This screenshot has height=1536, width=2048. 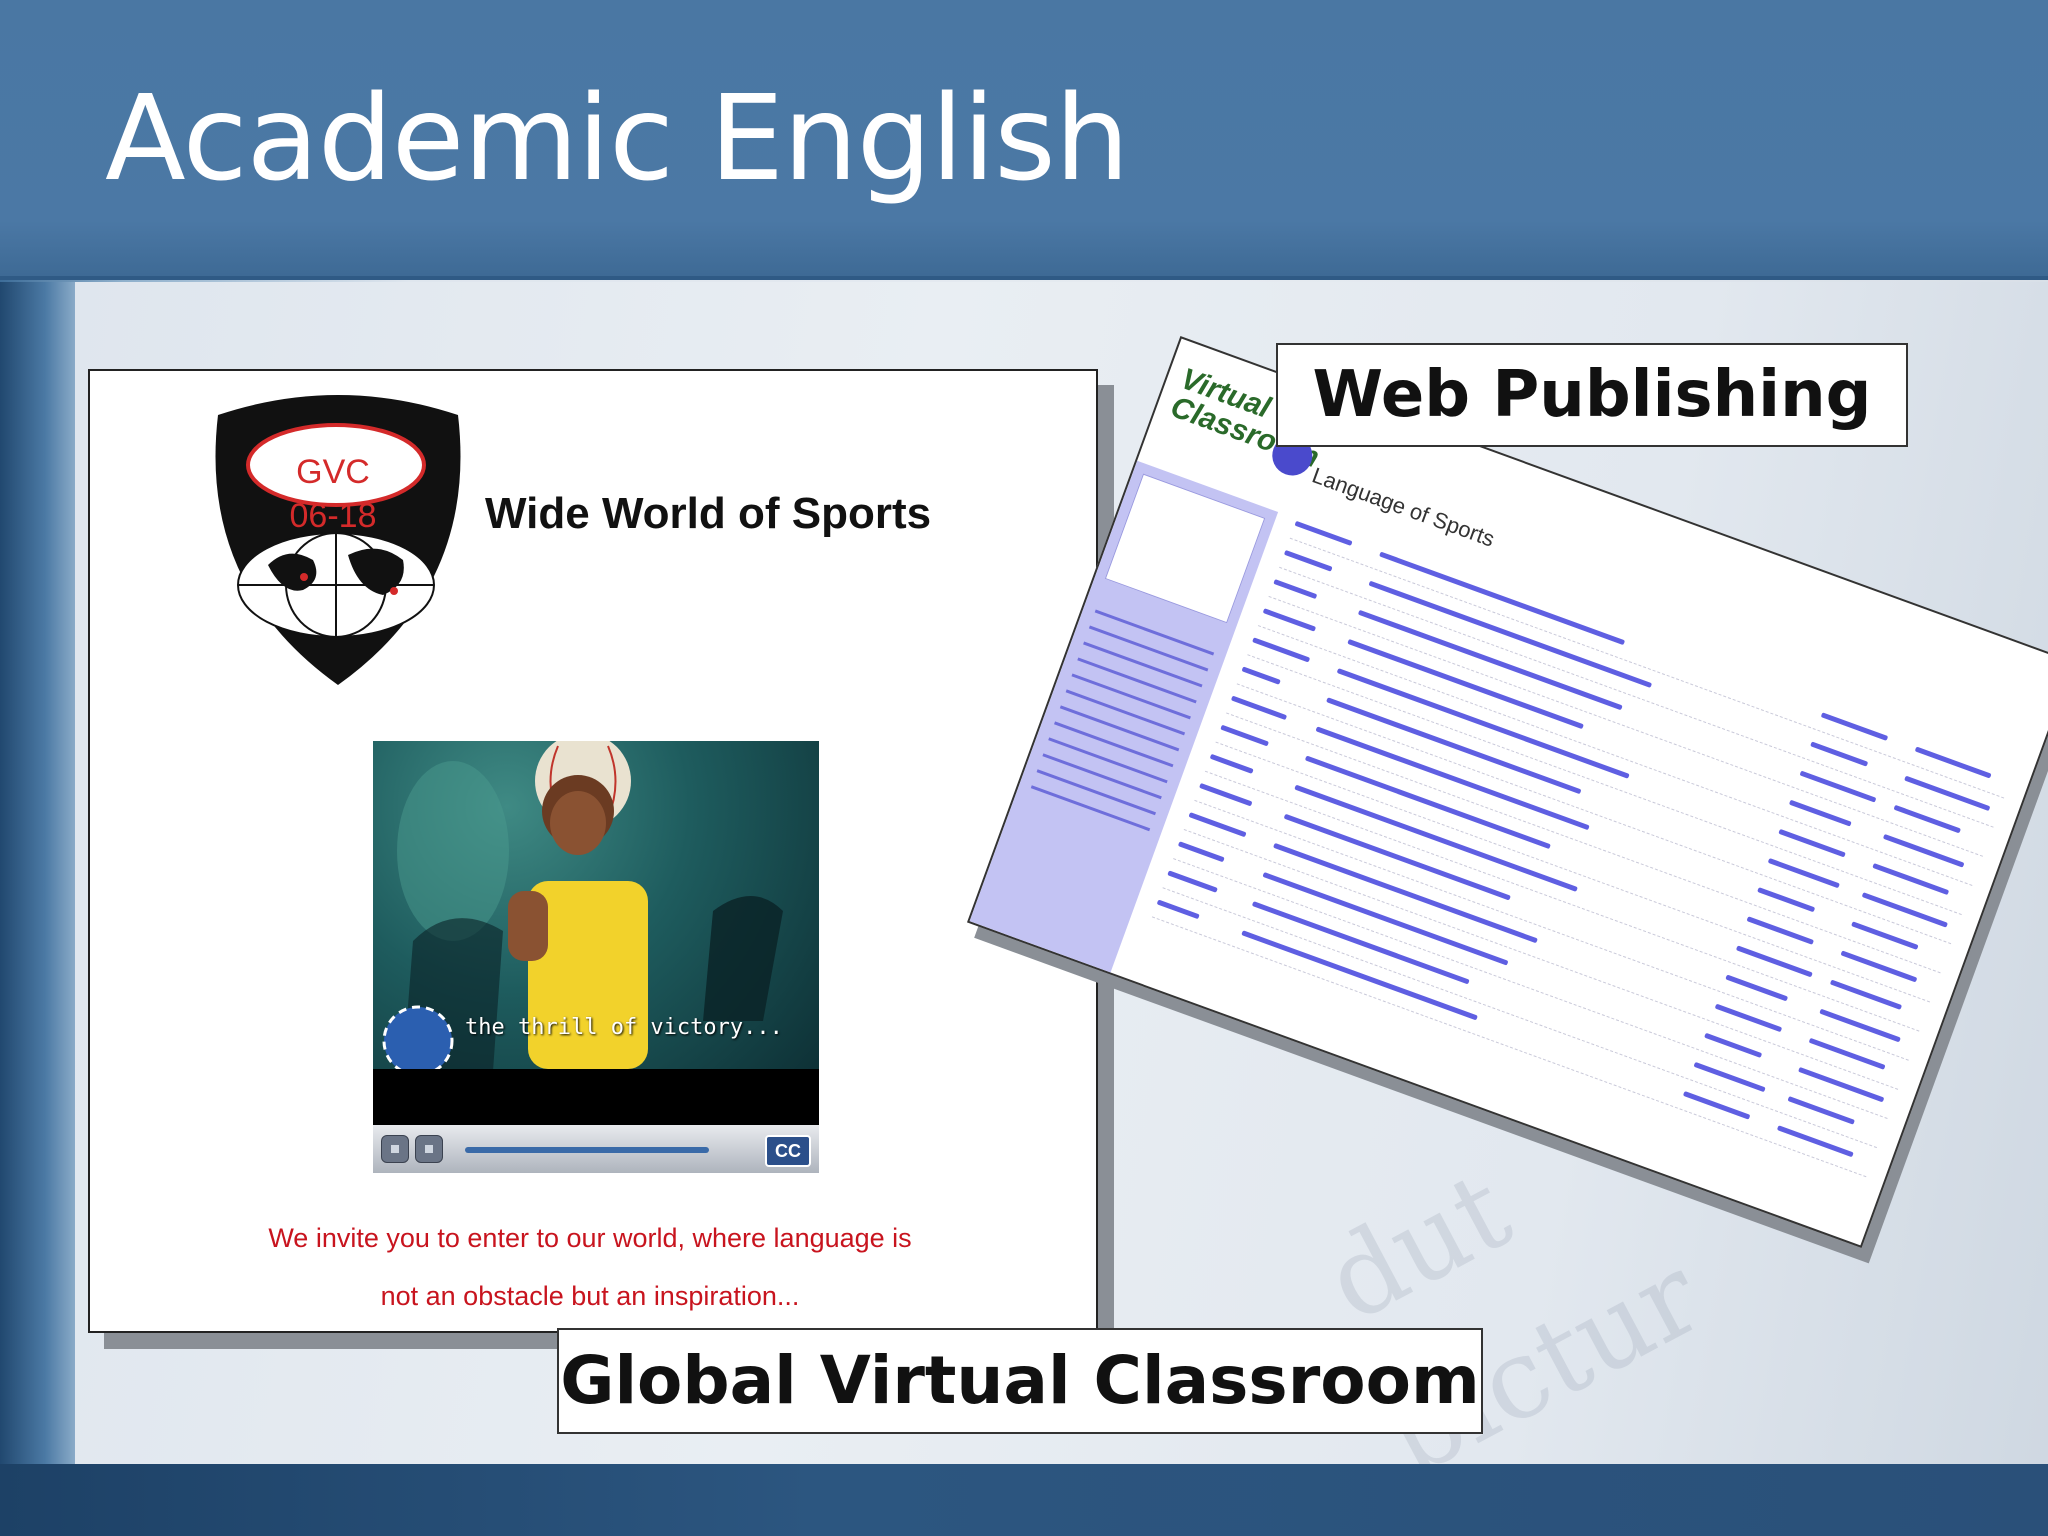 I want to click on gvc-badge-text: GVC 06-18, so click(x=333, y=494).